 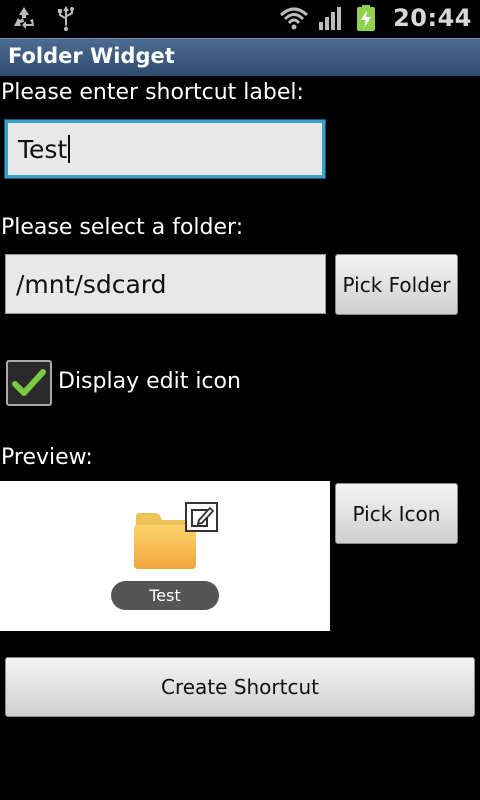 I want to click on wifi-icon, so click(x=294, y=18).